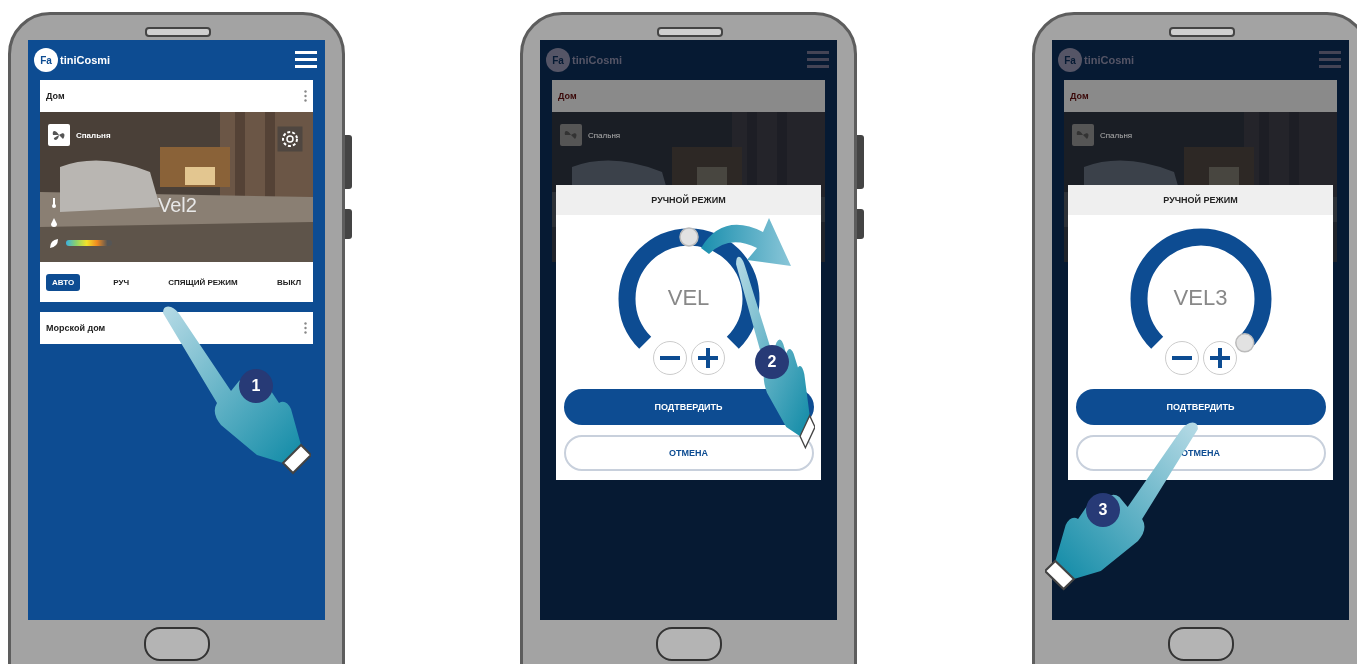  What do you see at coordinates (306, 60) in the screenshot?
I see `menu-icon` at bounding box center [306, 60].